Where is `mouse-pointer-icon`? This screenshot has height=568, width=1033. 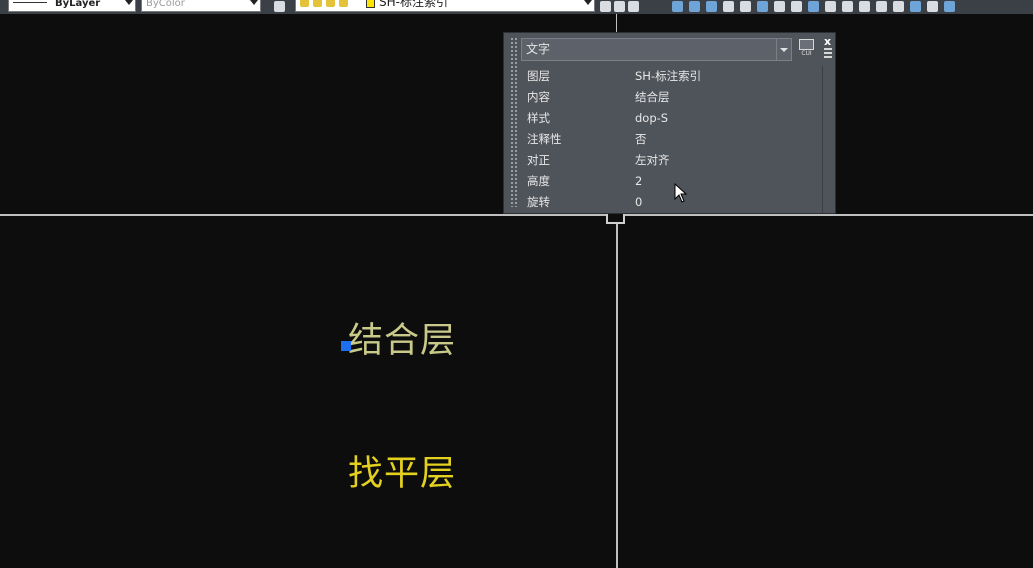 mouse-pointer-icon is located at coordinates (681, 193).